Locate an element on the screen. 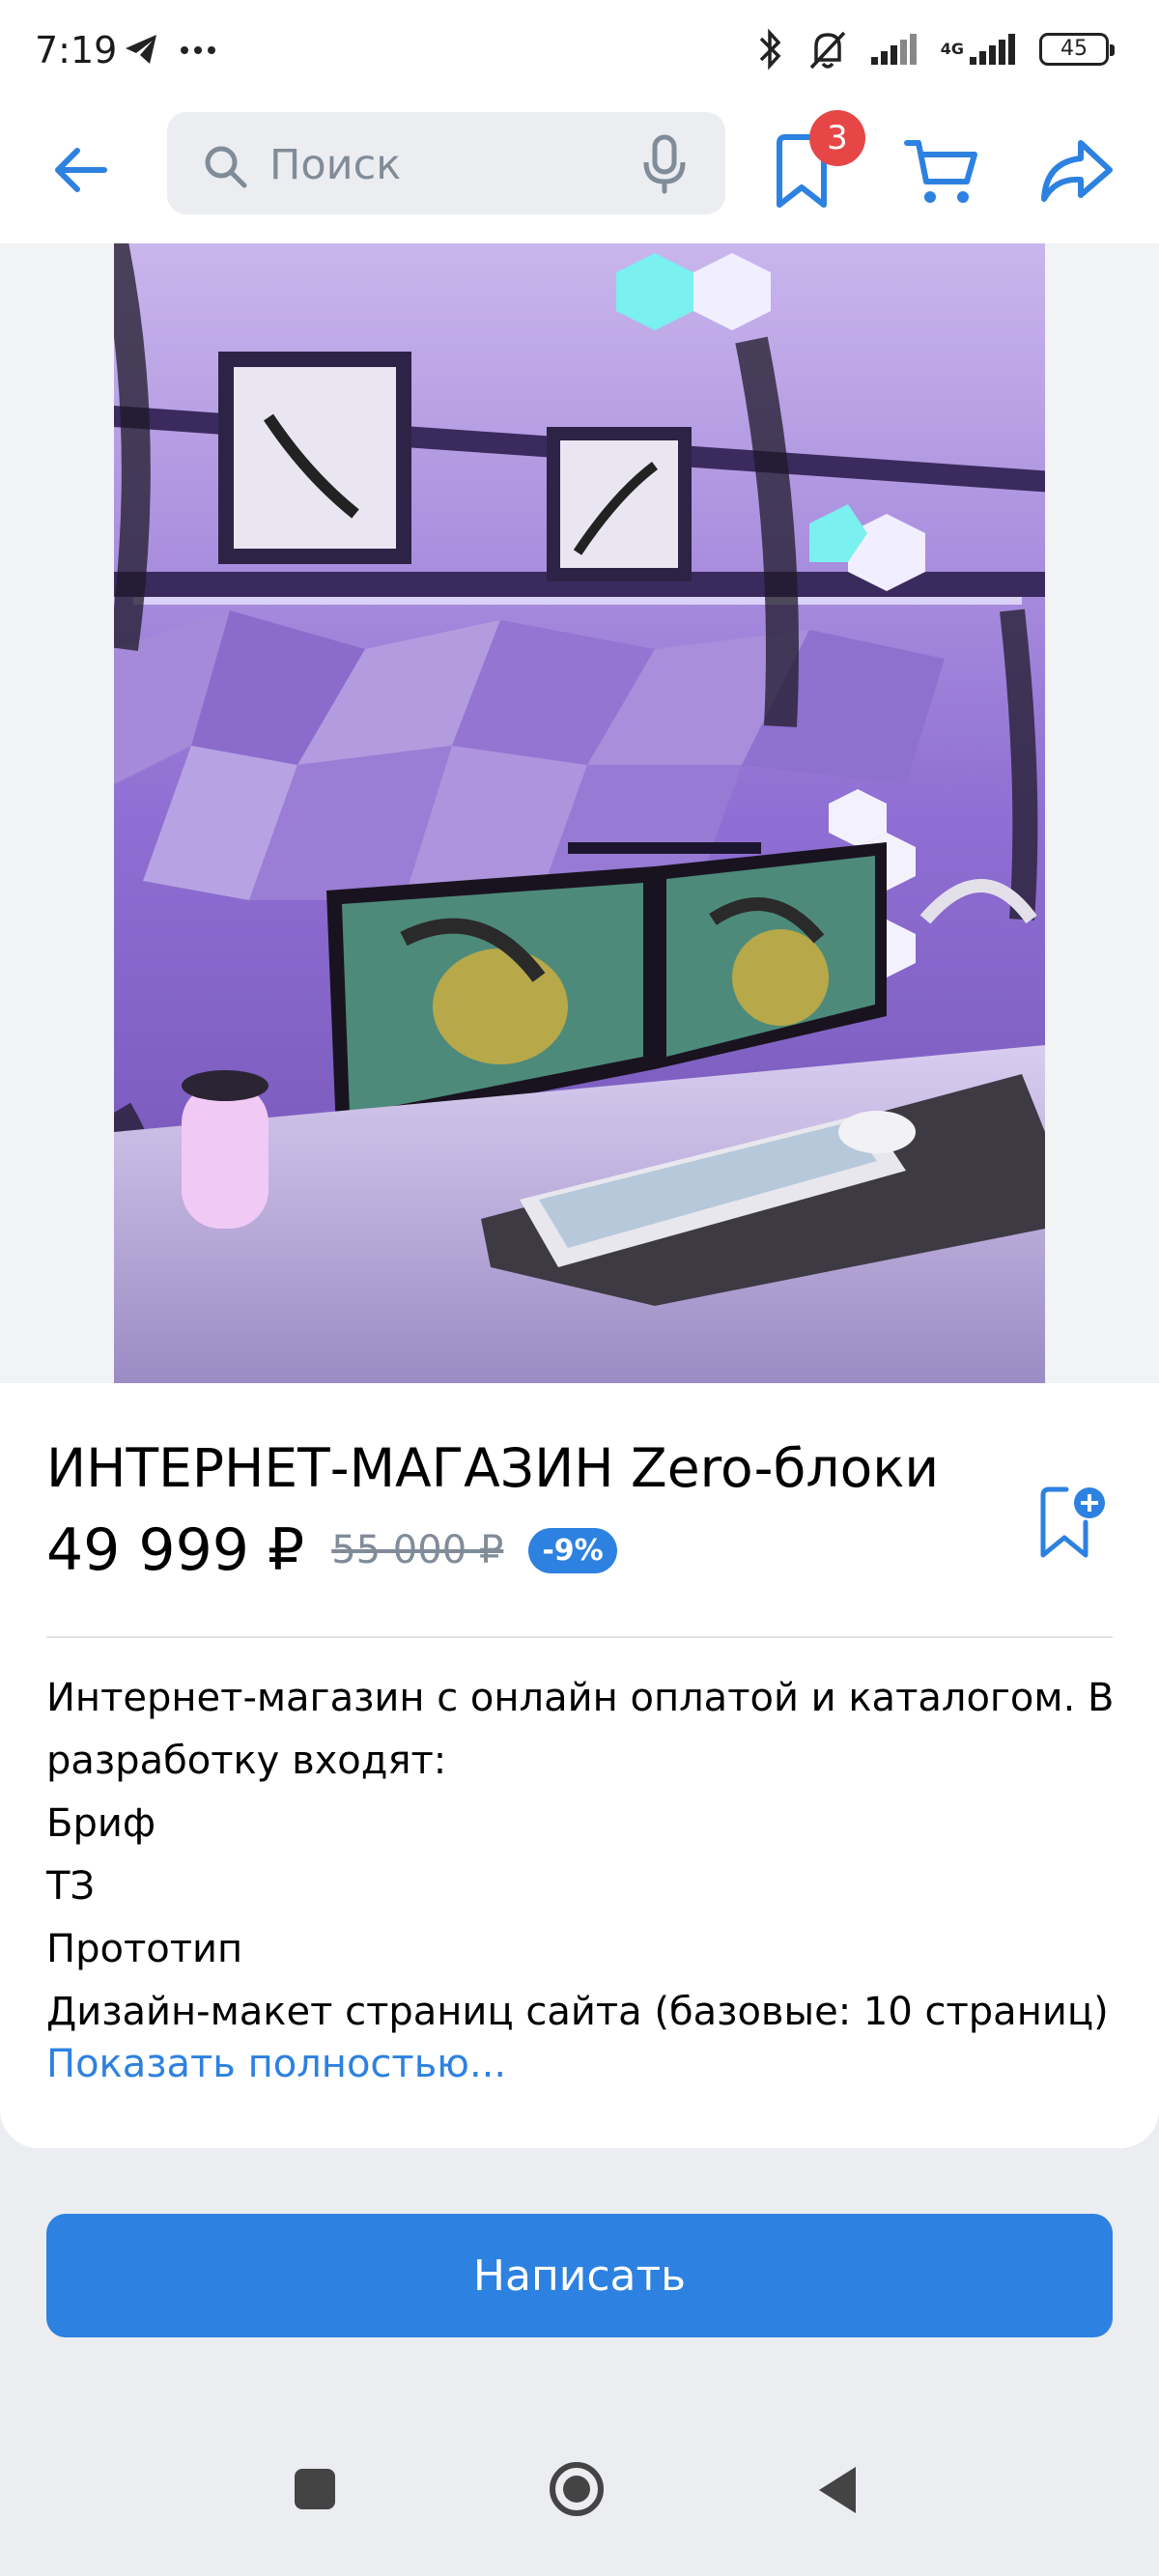  share-icon is located at coordinates (1077, 171).